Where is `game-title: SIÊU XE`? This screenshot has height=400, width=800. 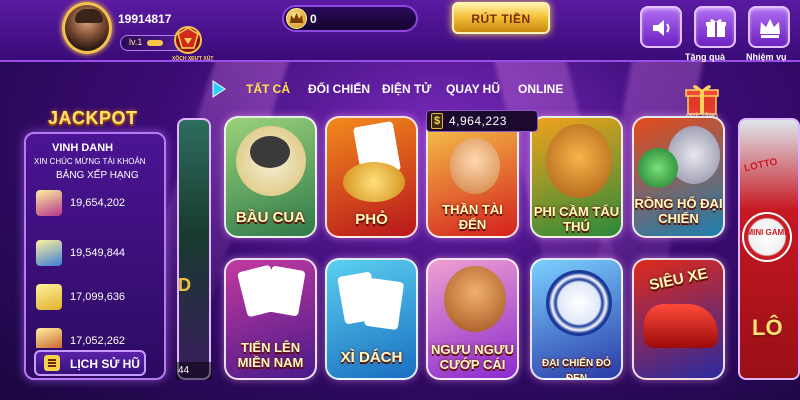 game-title: SIÊU XE is located at coordinates (678, 279).